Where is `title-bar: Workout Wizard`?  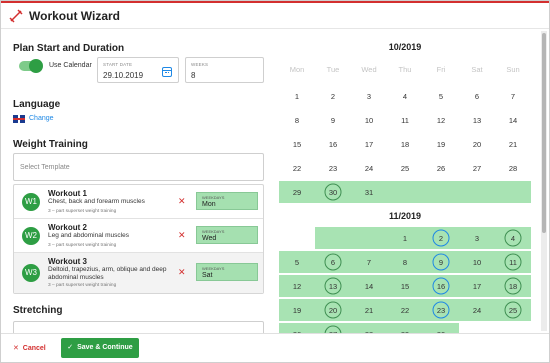 title-bar: Workout Wizard is located at coordinates (275, 16).